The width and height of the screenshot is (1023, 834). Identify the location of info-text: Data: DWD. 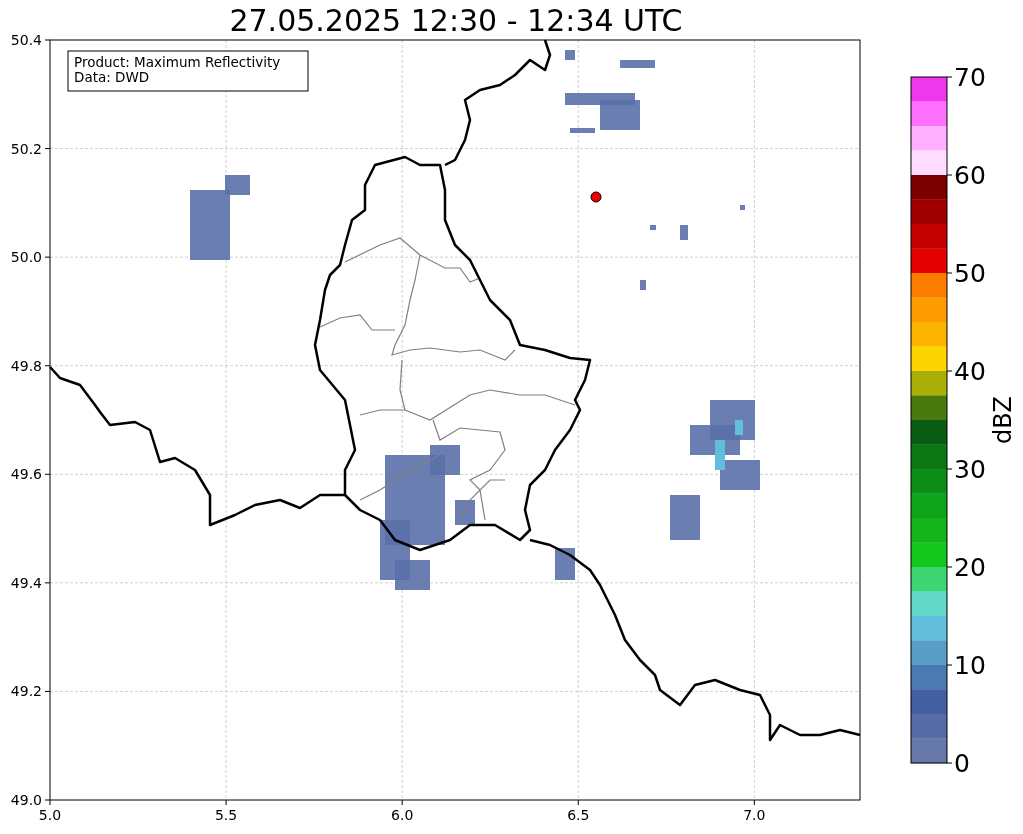
(112, 77).